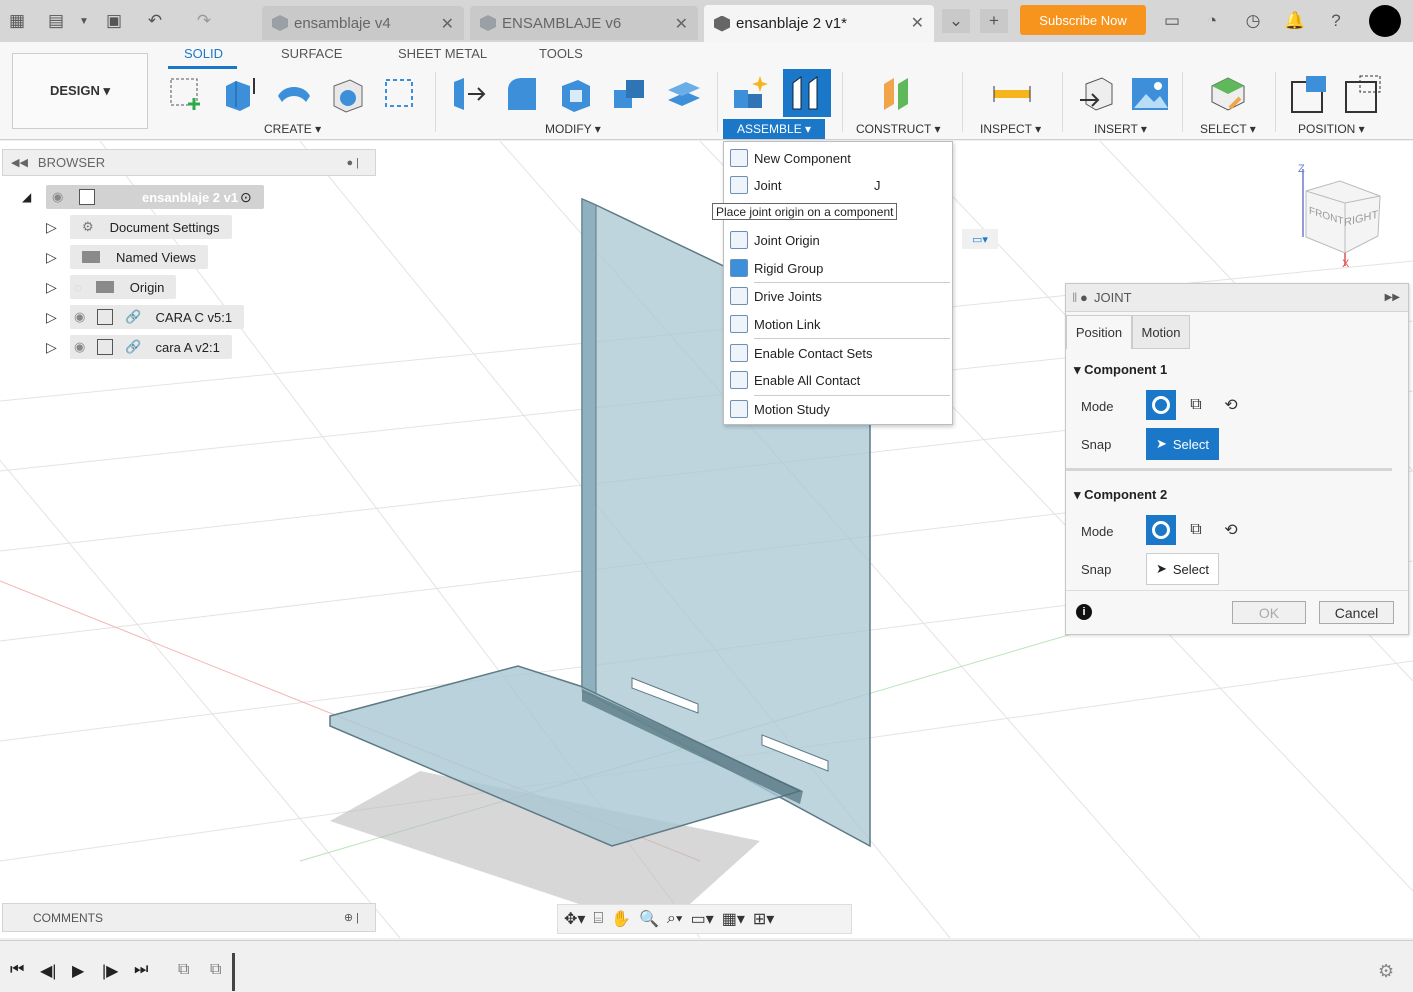 The width and height of the screenshot is (1413, 992). Describe the element at coordinates (838, 380) in the screenshot. I see `menu-item-enable-all-contact: Enable All Contact` at that location.